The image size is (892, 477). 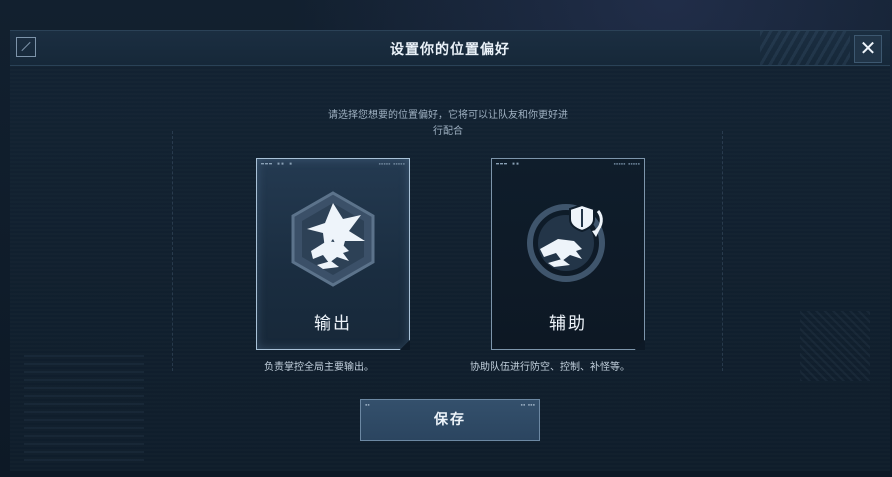 I want to click on dragon-shield-icon, so click(x=566, y=242).